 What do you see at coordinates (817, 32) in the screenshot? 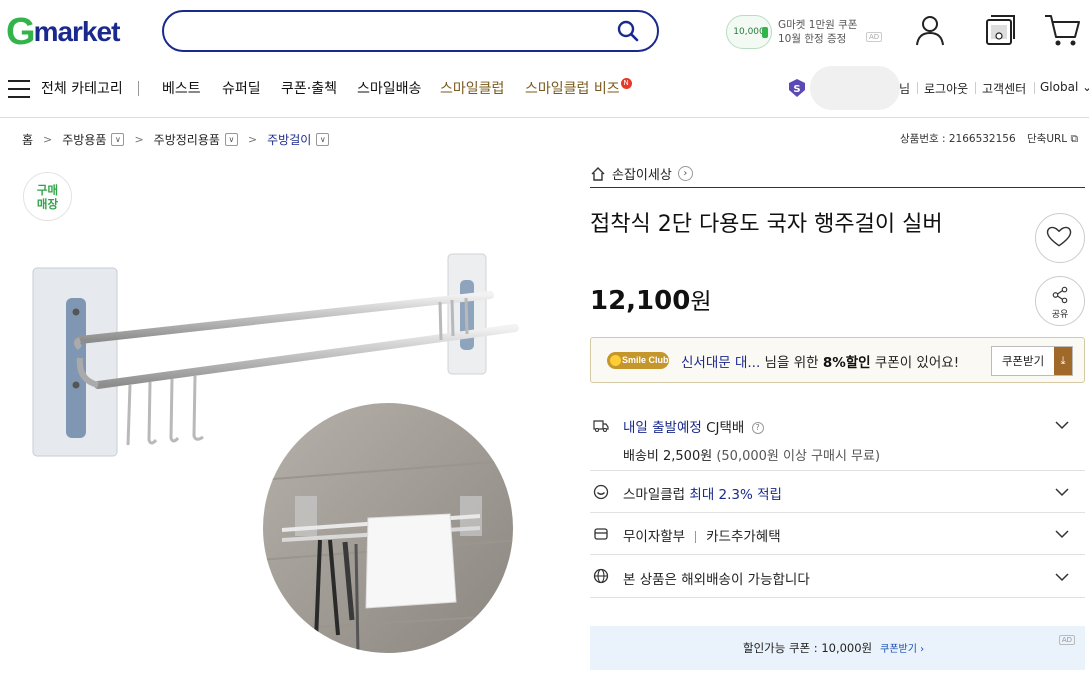
I see `promo-text: G마켓 1만원 쿠폰 10월 한정 증정` at bounding box center [817, 32].